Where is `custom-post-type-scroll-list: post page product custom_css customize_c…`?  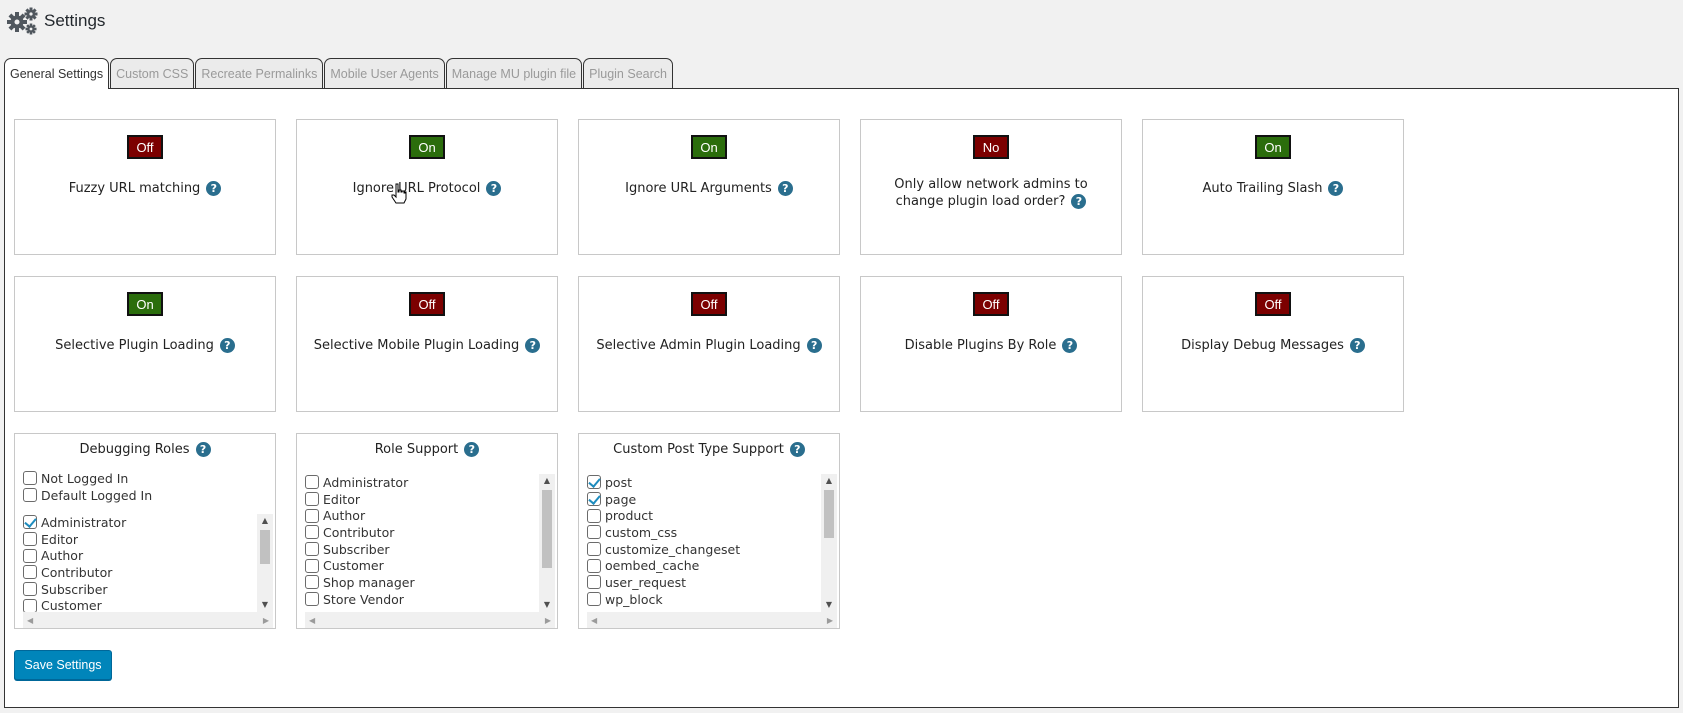 custom-post-type-scroll-list: post page product custom_css customize_c… is located at coordinates (712, 551).